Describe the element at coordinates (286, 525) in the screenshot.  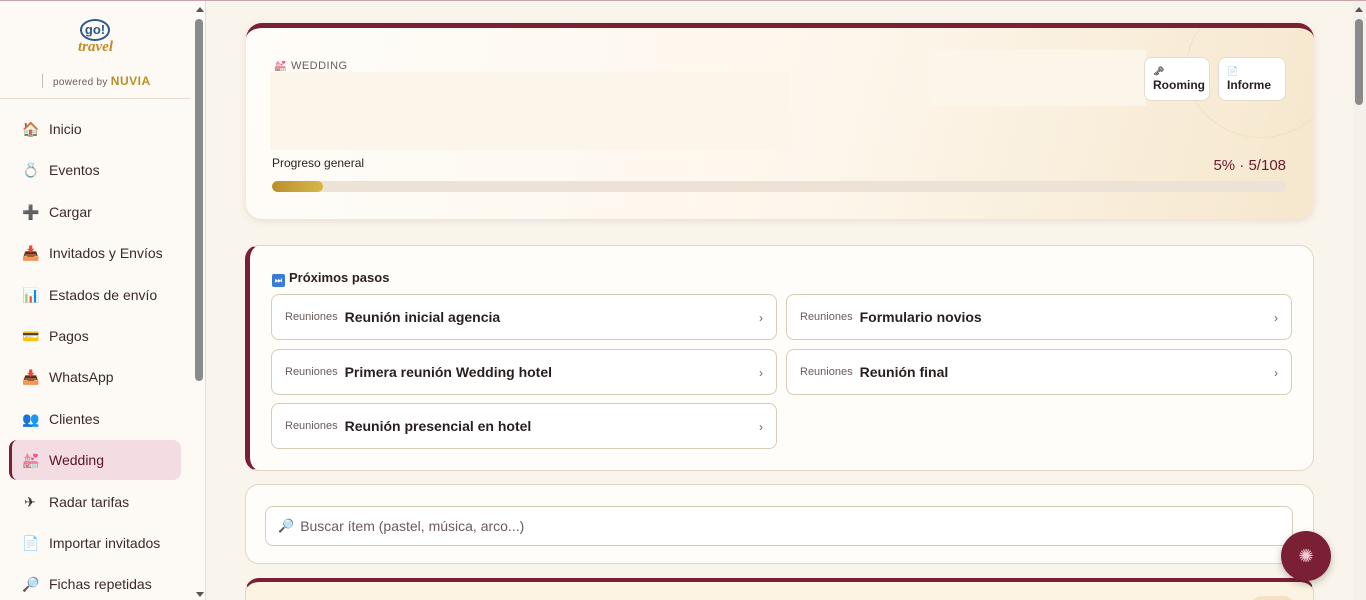
I see `search-icon: 🔎` at that location.